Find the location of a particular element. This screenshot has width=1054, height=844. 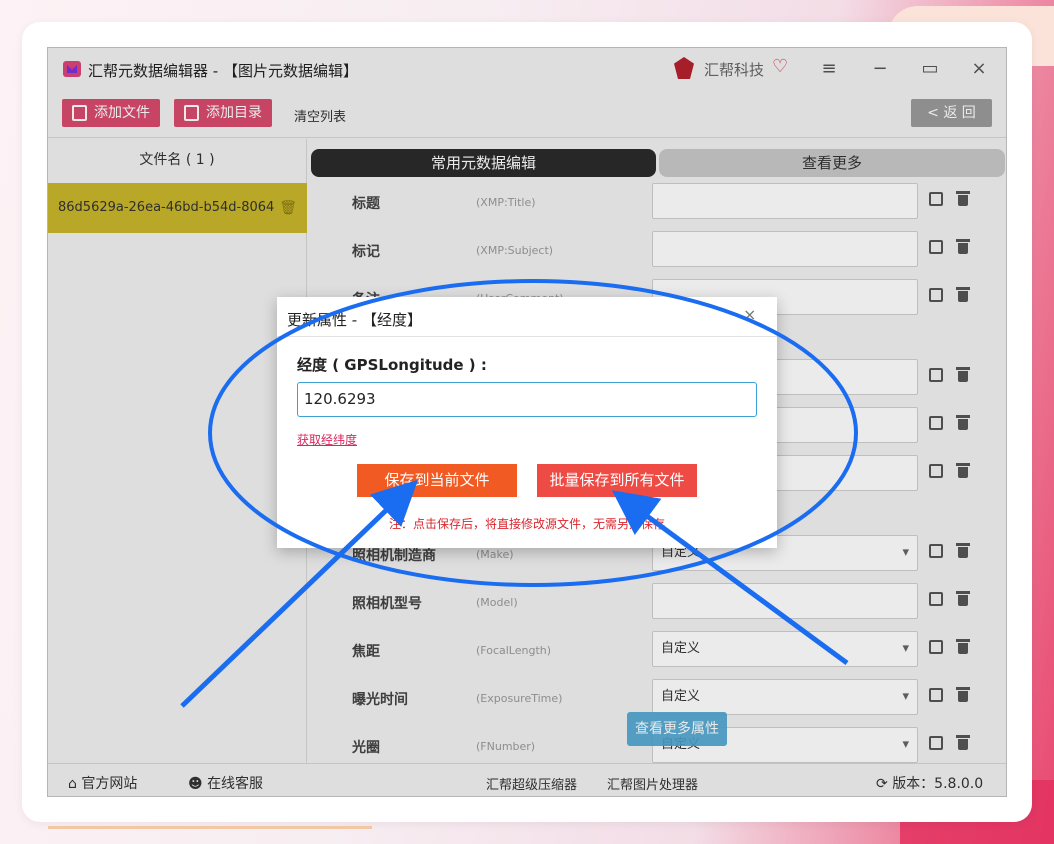

get-coordinates-link: 获取经纬度 is located at coordinates (327, 439).